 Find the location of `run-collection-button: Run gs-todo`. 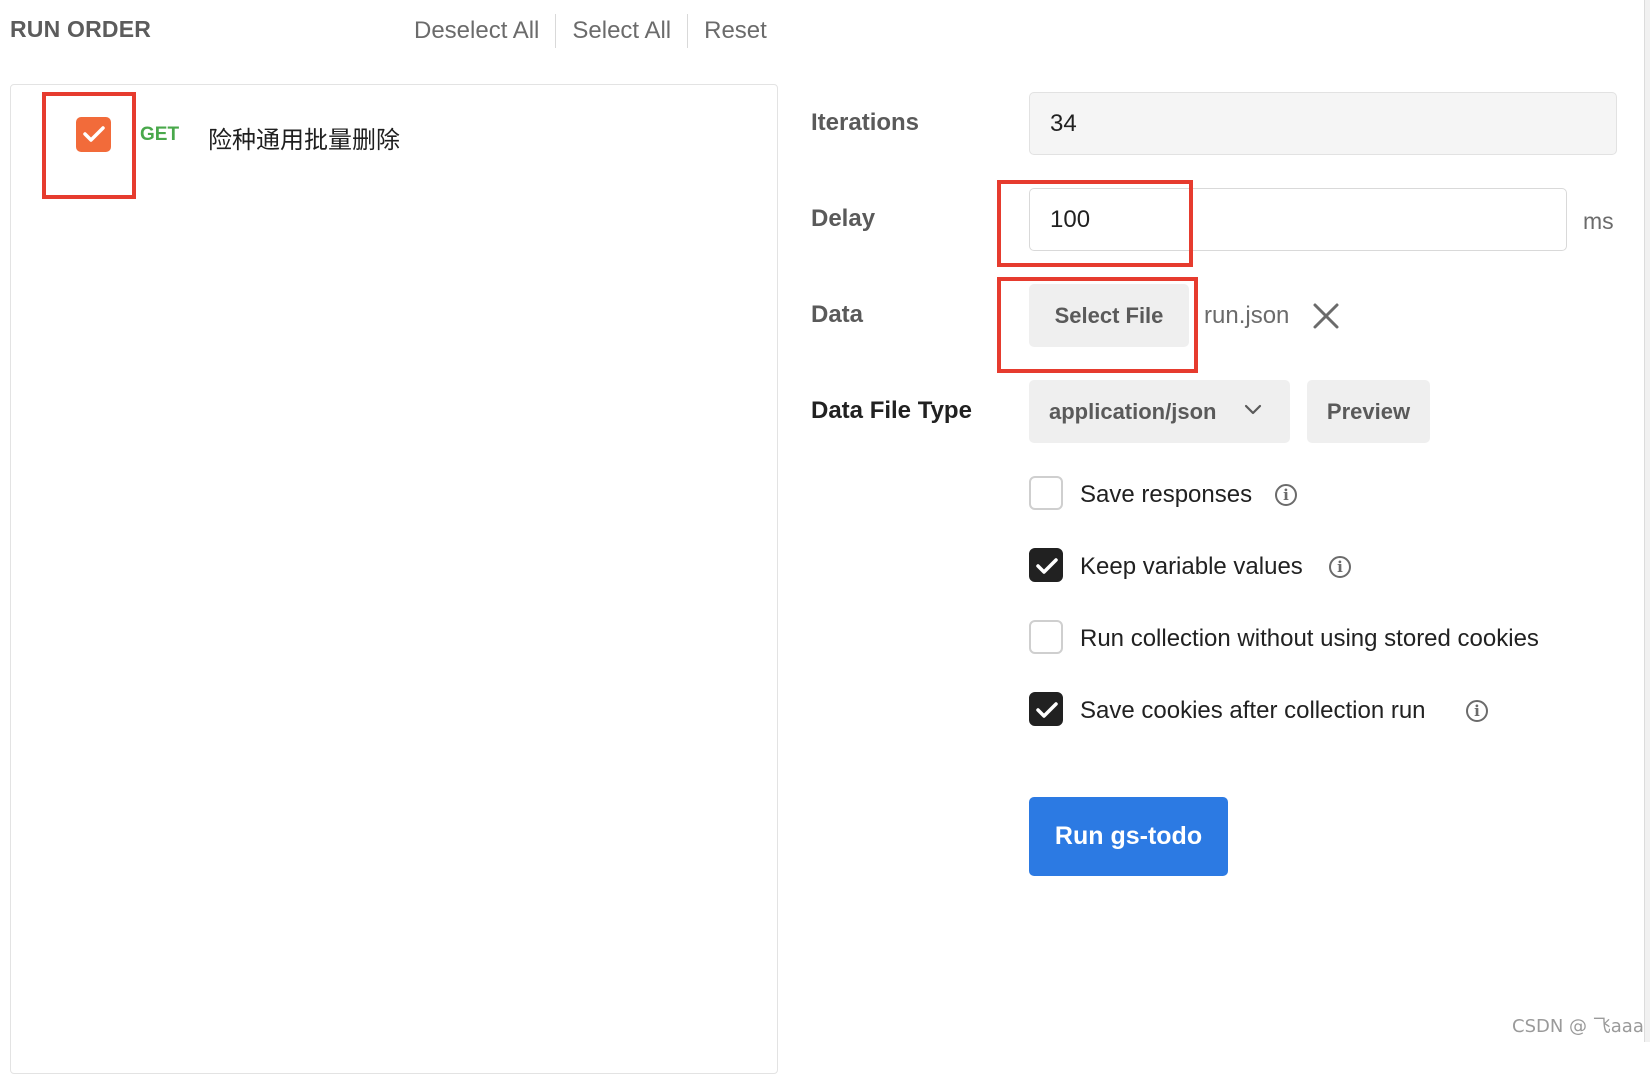

run-collection-button: Run gs-todo is located at coordinates (1128, 836).